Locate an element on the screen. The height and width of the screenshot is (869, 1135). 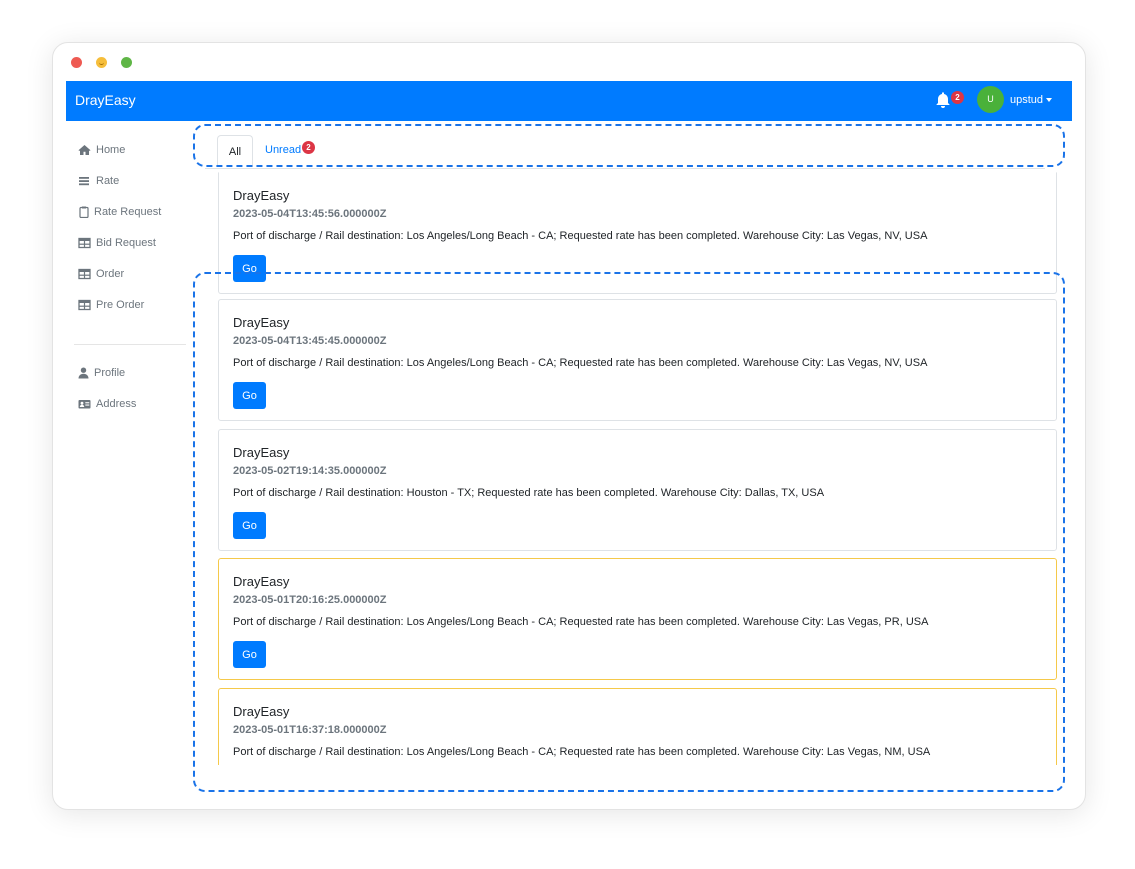
notification-tabs: All Unread 2 is located at coordinates (625, 152).